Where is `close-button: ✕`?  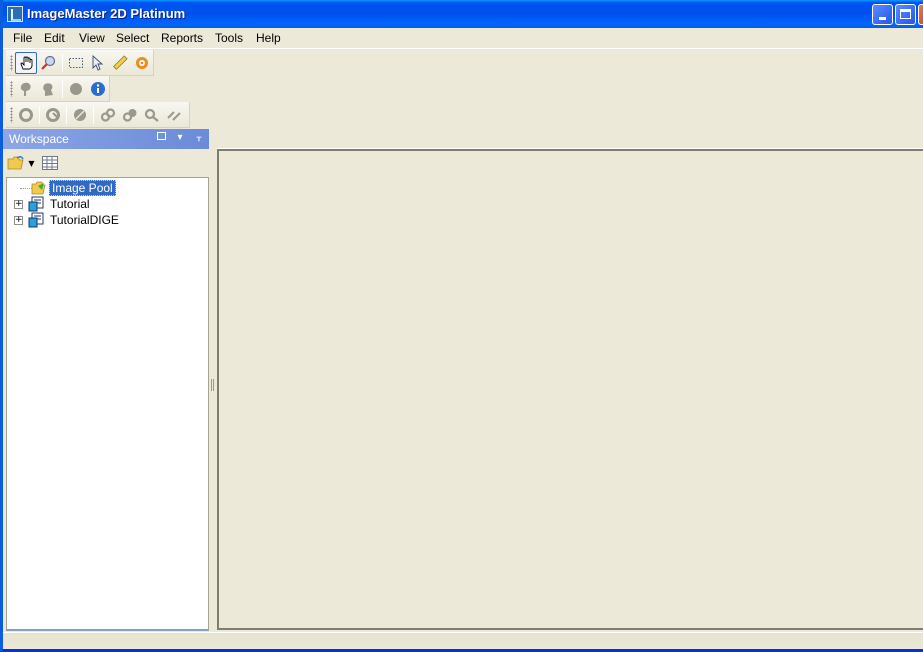
close-button: ✕ is located at coordinates (920, 14).